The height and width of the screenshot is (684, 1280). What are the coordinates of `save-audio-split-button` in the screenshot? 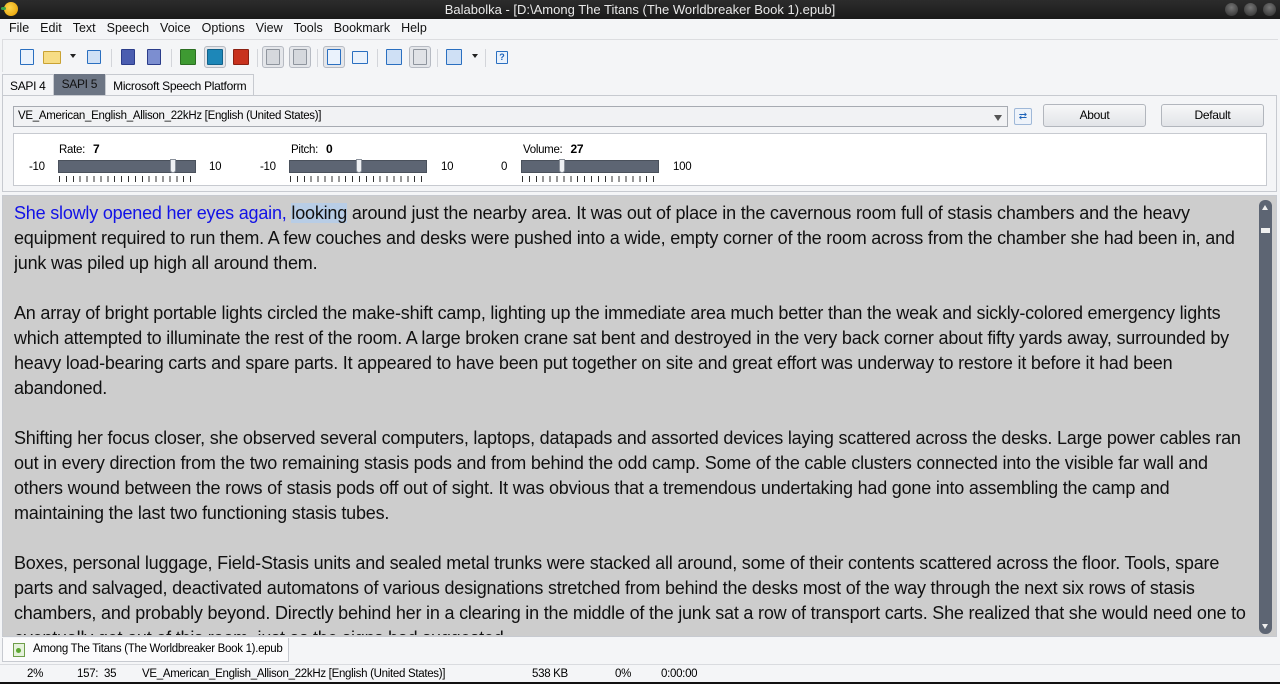 It's located at (154, 57).